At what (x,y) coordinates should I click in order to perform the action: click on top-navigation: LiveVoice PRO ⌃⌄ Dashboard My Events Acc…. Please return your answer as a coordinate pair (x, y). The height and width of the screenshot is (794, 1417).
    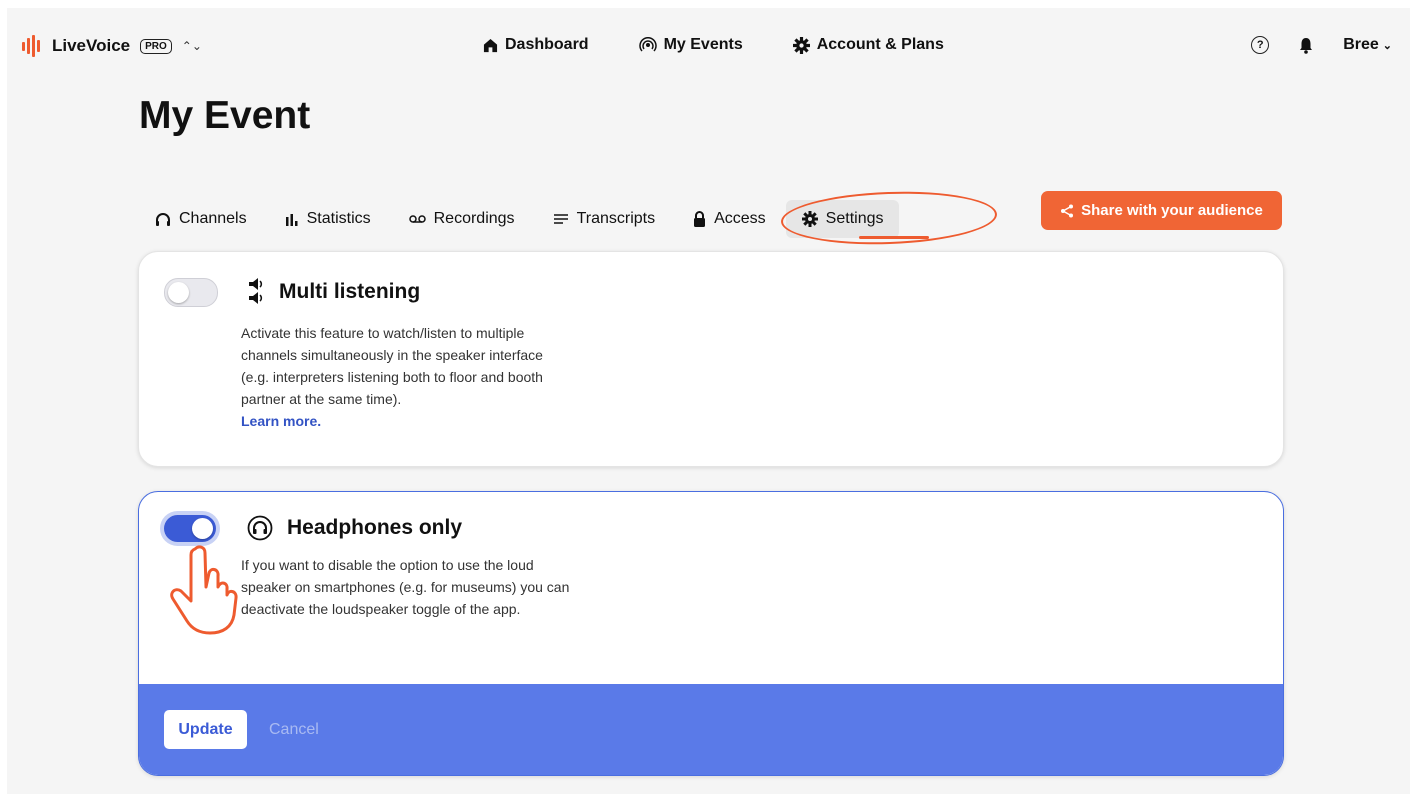
    Looking at the image, I should click on (708, 46).